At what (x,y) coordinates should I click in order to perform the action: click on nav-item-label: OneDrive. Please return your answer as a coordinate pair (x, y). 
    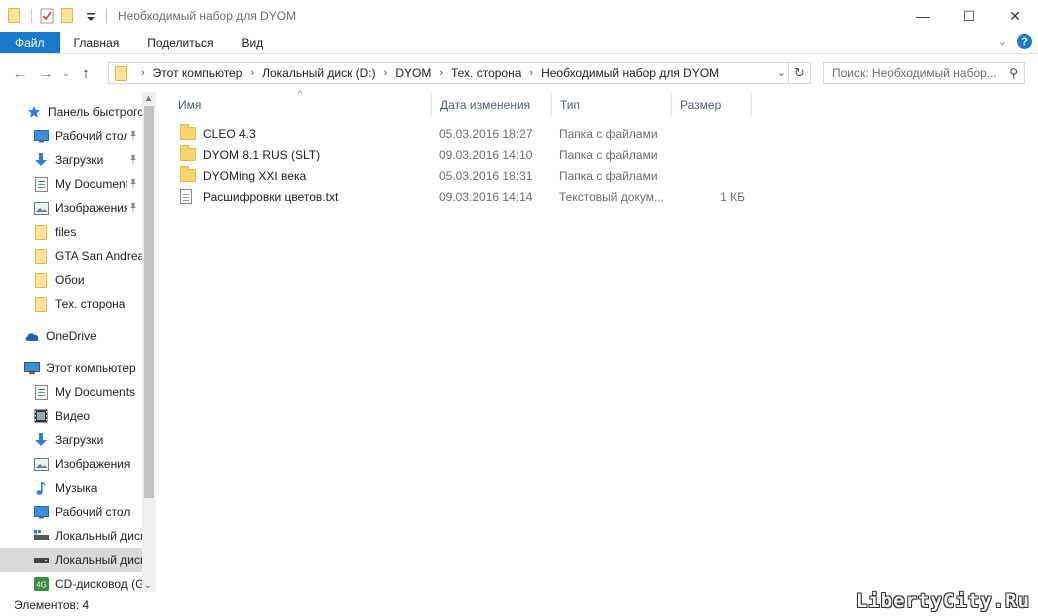
    Looking at the image, I should click on (71, 336).